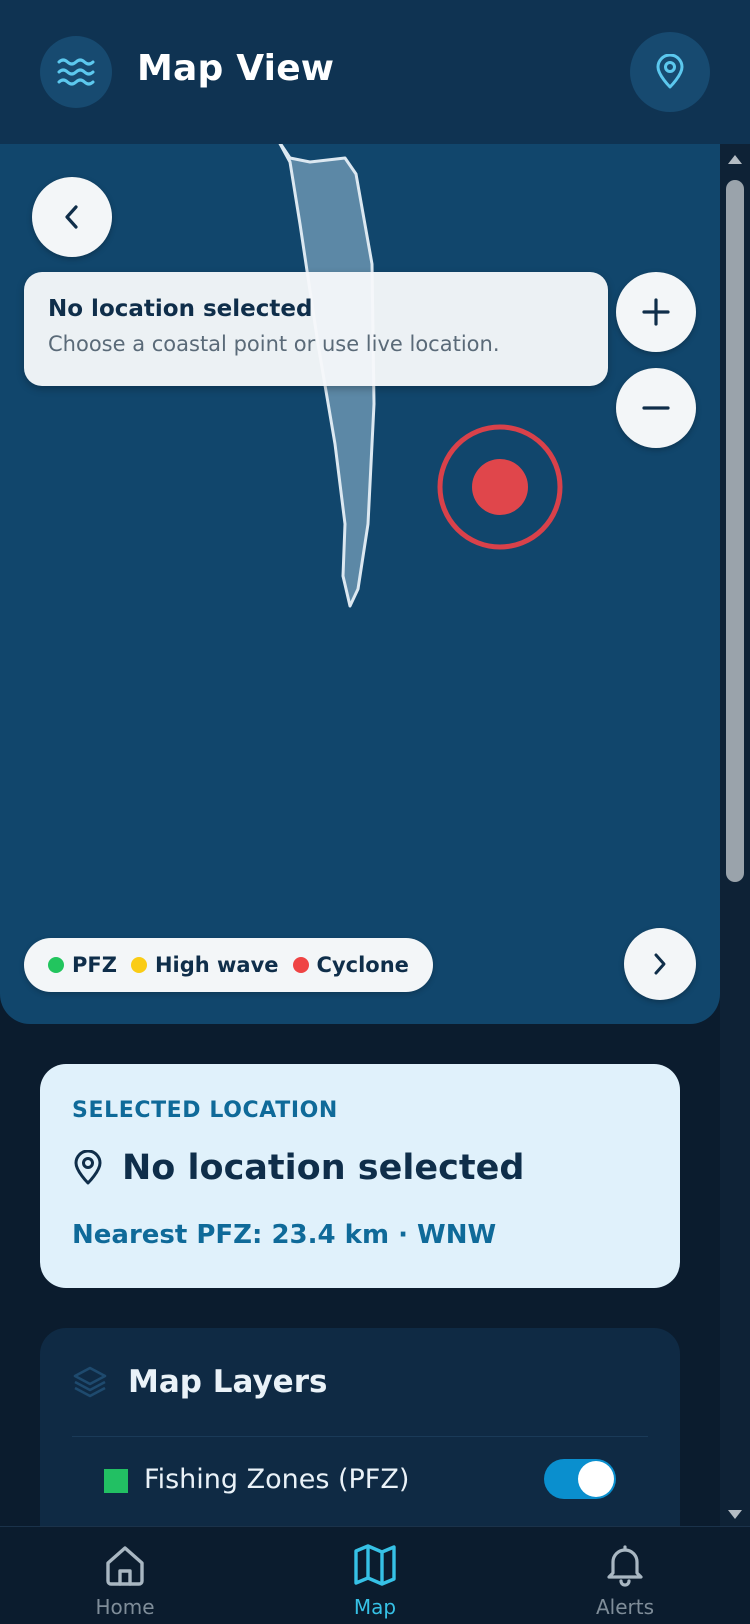 Image resolution: width=750 pixels, height=1624 pixels. Describe the element at coordinates (284, 1235) in the screenshot. I see `nearest-pfz-text: Nearest PFZ: 23.4 km · WNW` at that location.